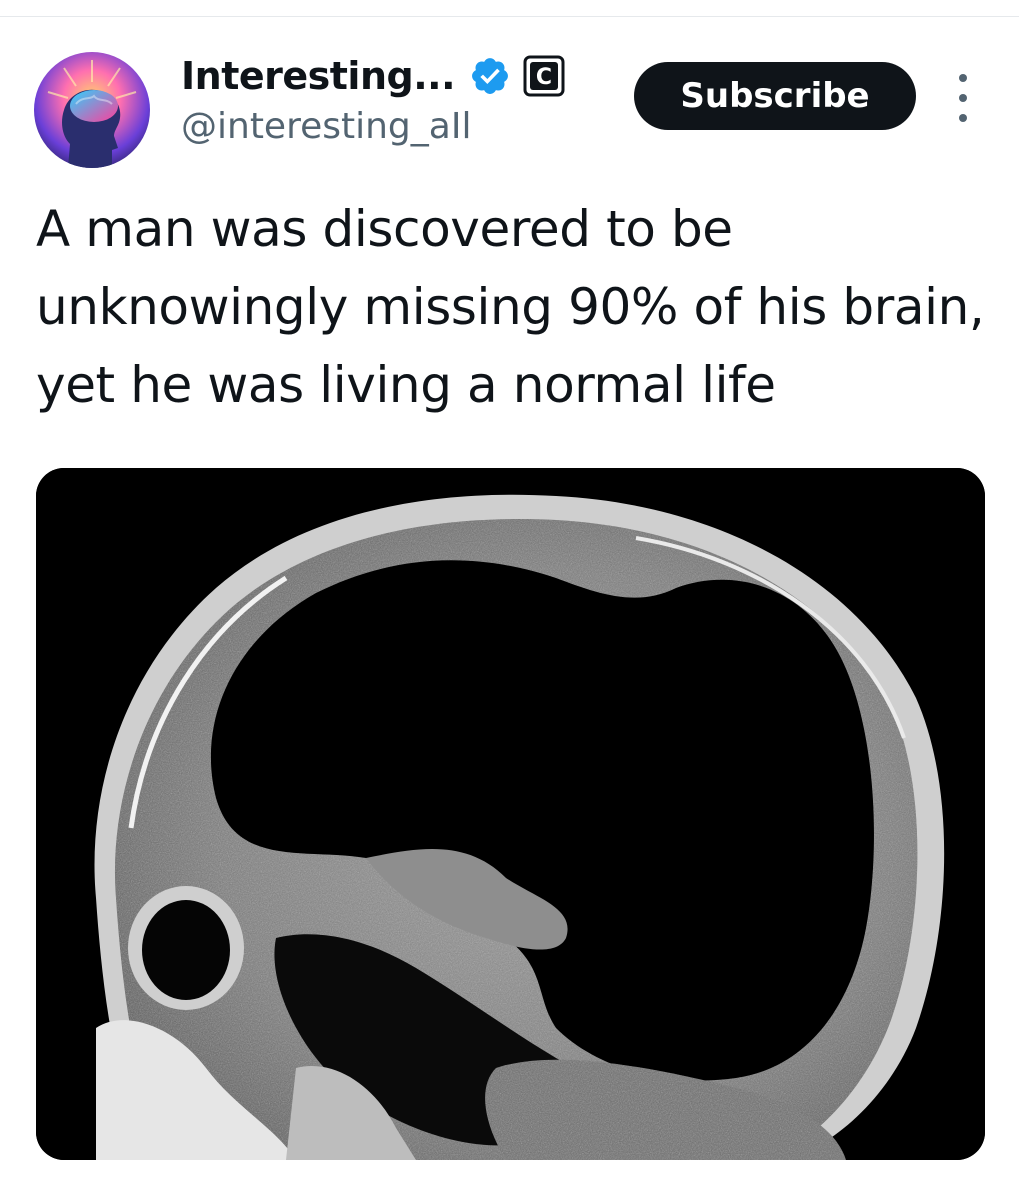 The width and height of the screenshot is (1019, 1200). I want to click on author-name-row: Interesting... C, so click(373, 76).